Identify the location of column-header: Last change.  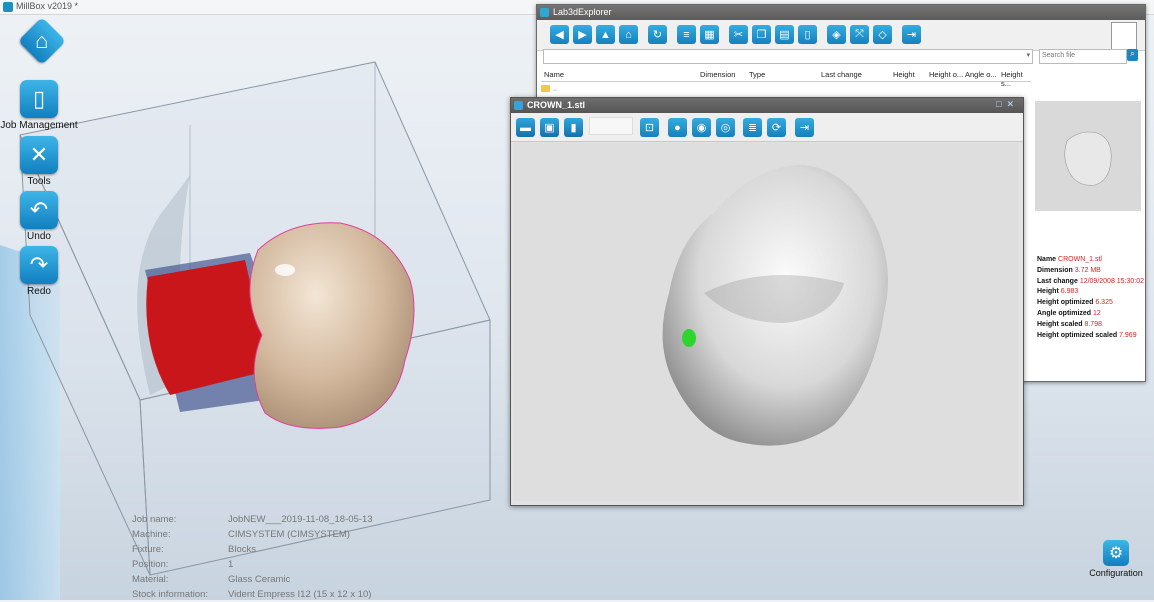
(841, 74).